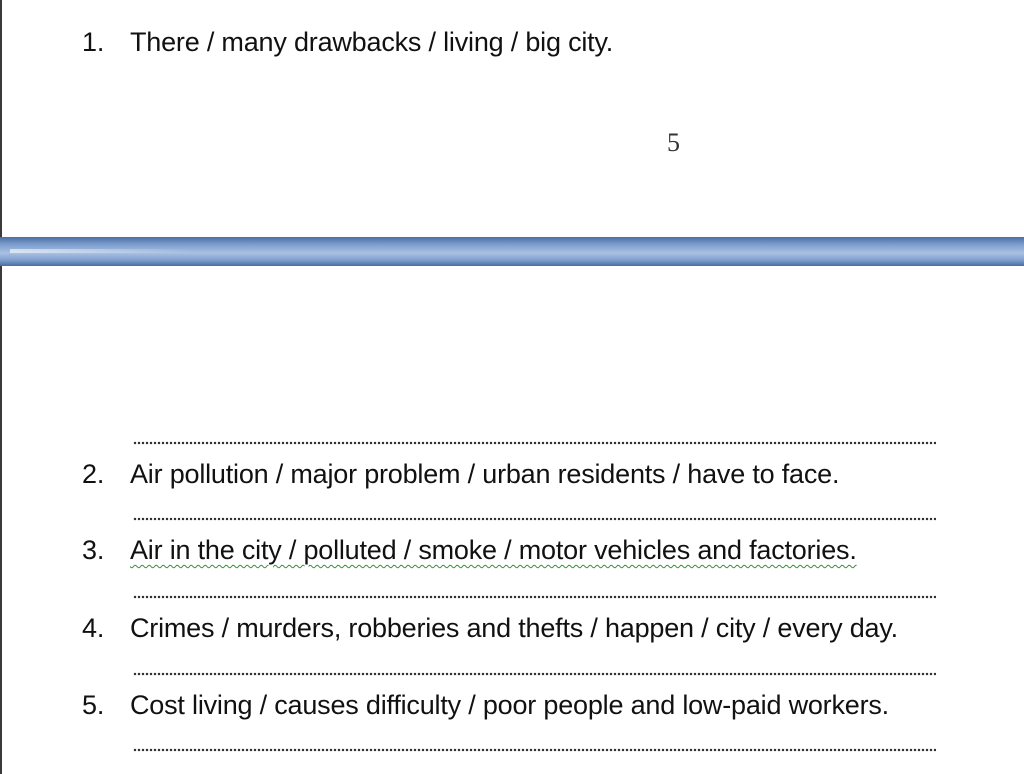 The height and width of the screenshot is (774, 1024). What do you see at coordinates (93, 42) in the screenshot?
I see `item-number: 1.` at bounding box center [93, 42].